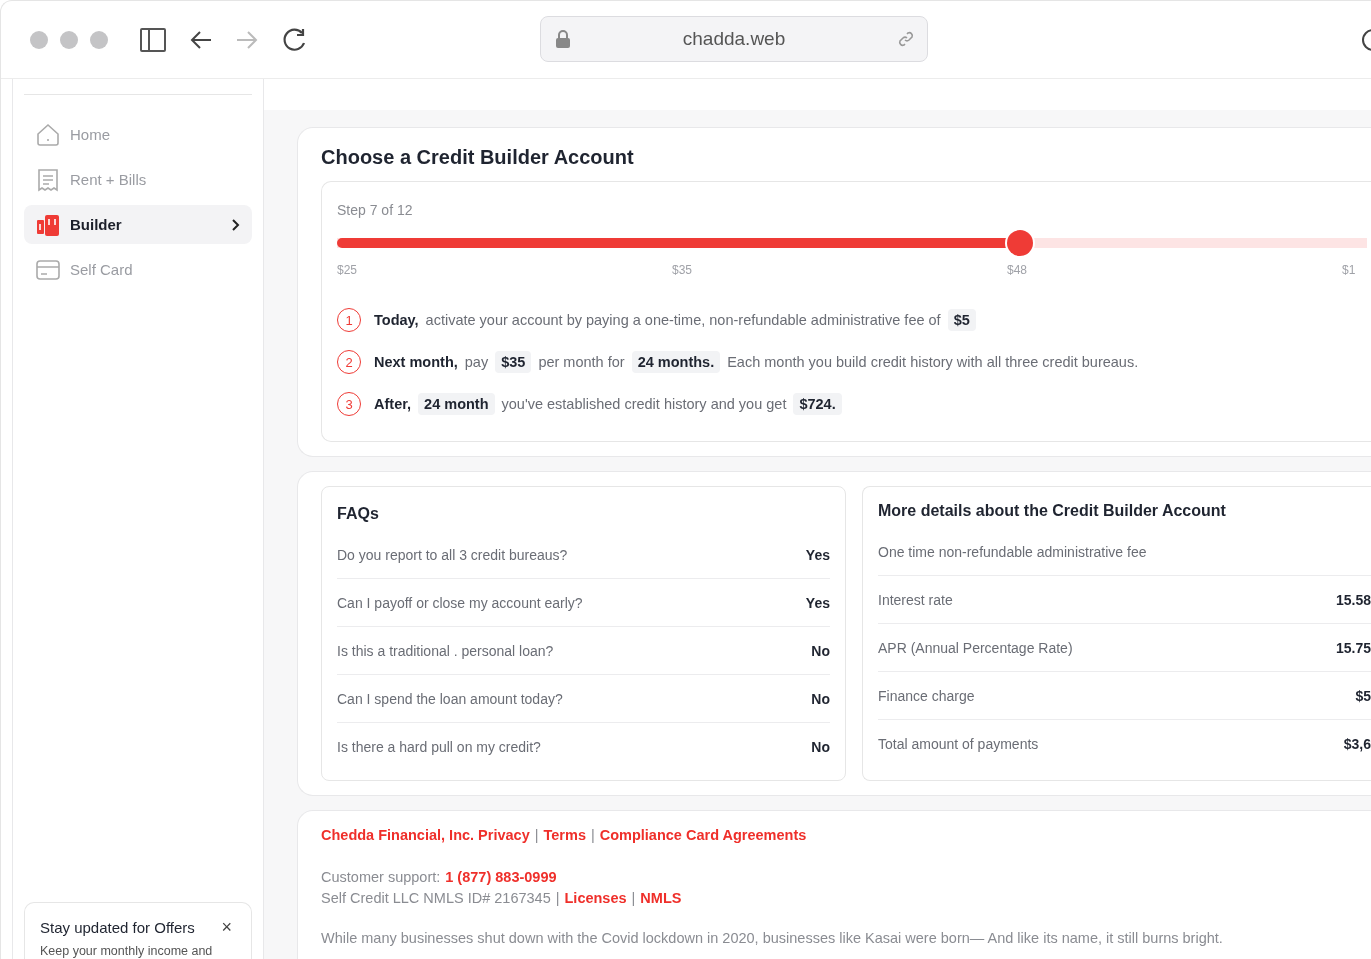 This screenshot has width=1371, height=959. Describe the element at coordinates (48, 179) in the screenshot. I see `receipt-icon` at that location.